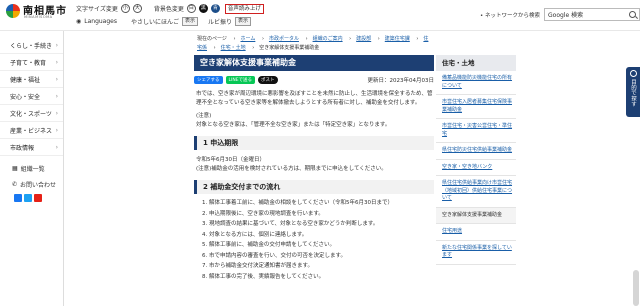 The height and width of the screenshot is (306, 640). Describe the element at coordinates (208, 80) in the screenshot. I see `facebook-share-button: シェアする` at that location.